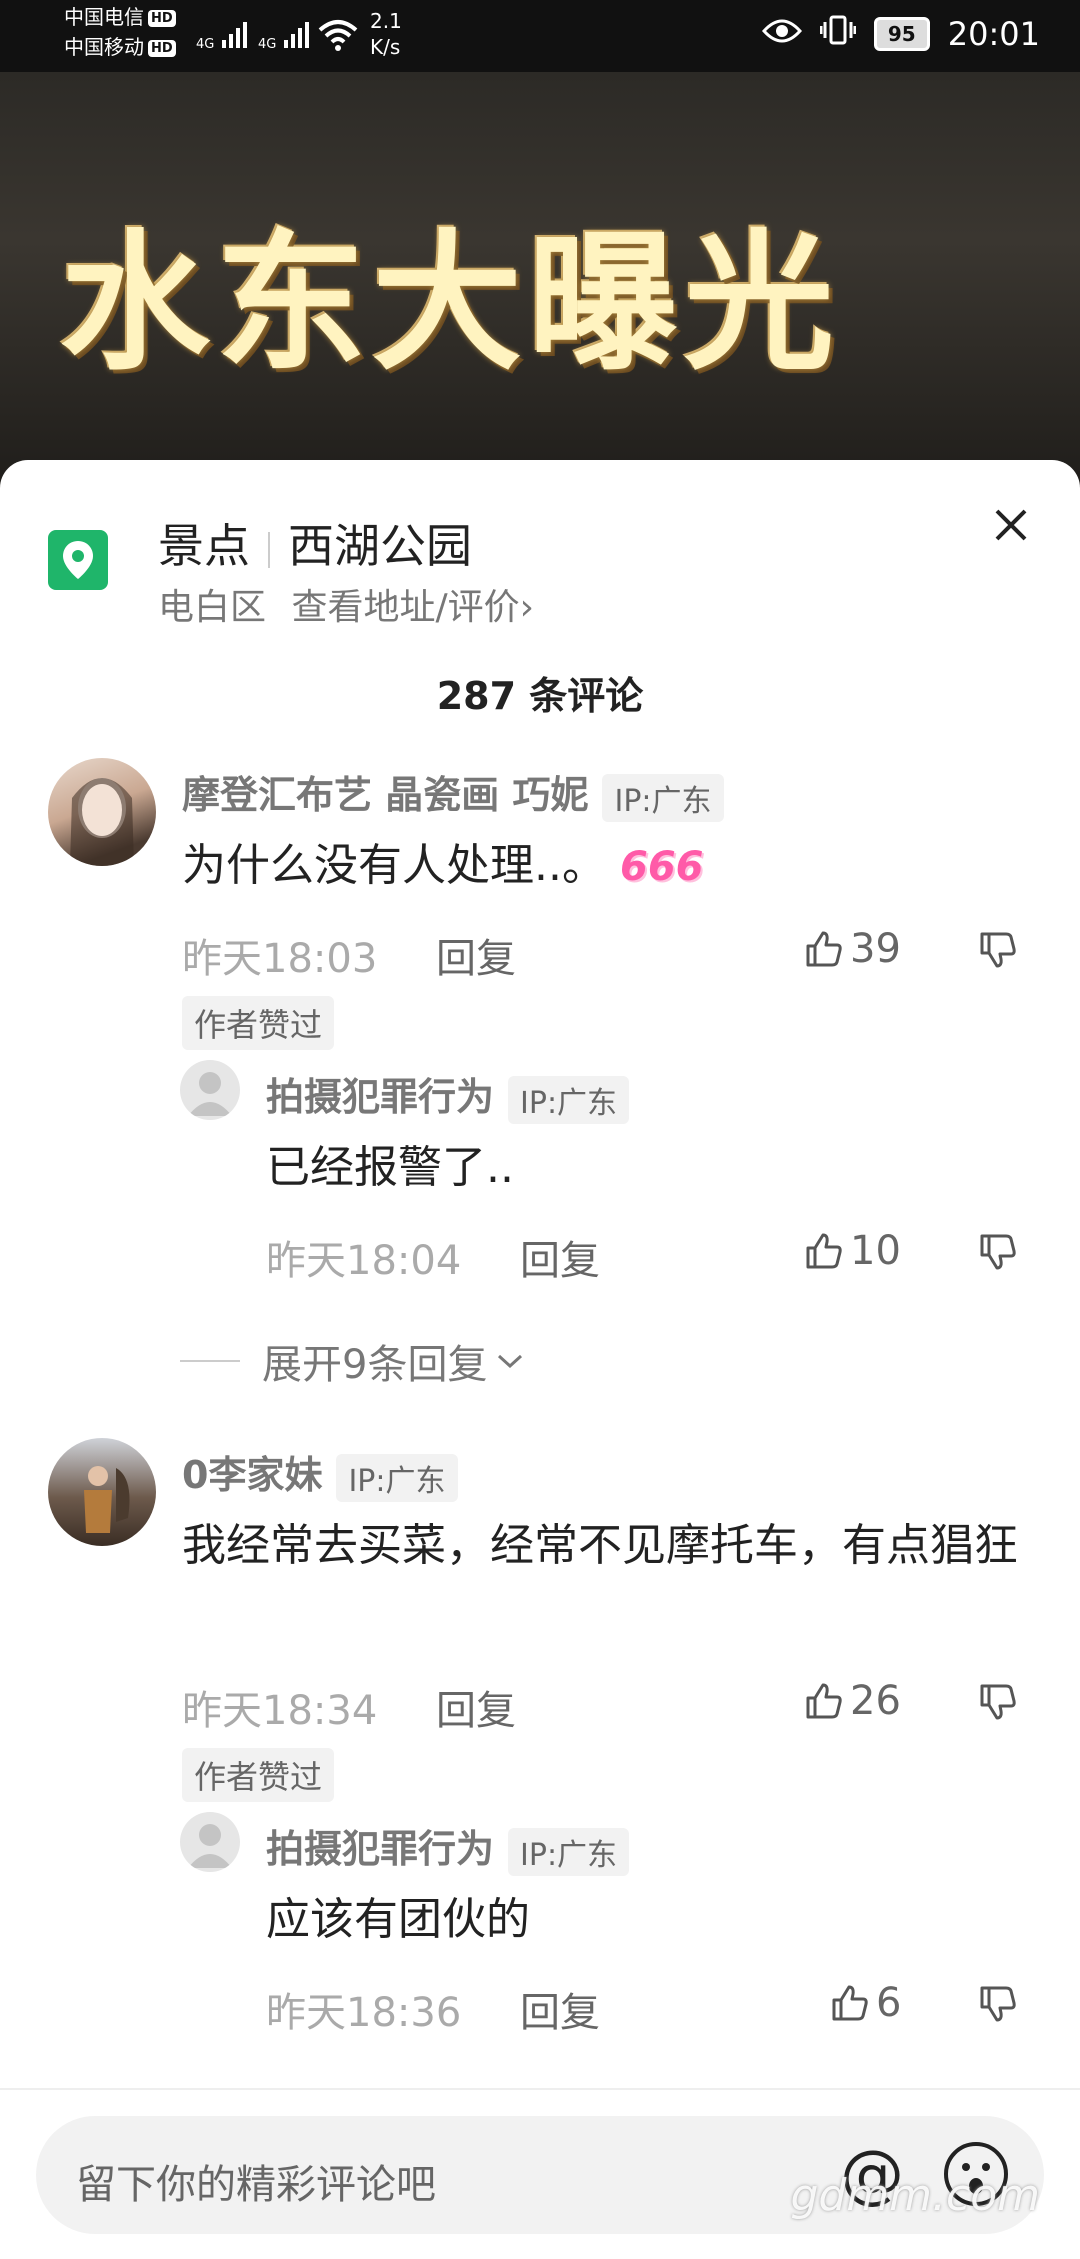 The image size is (1080, 2259). What do you see at coordinates (781, 34) in the screenshot?
I see `eye-icon` at bounding box center [781, 34].